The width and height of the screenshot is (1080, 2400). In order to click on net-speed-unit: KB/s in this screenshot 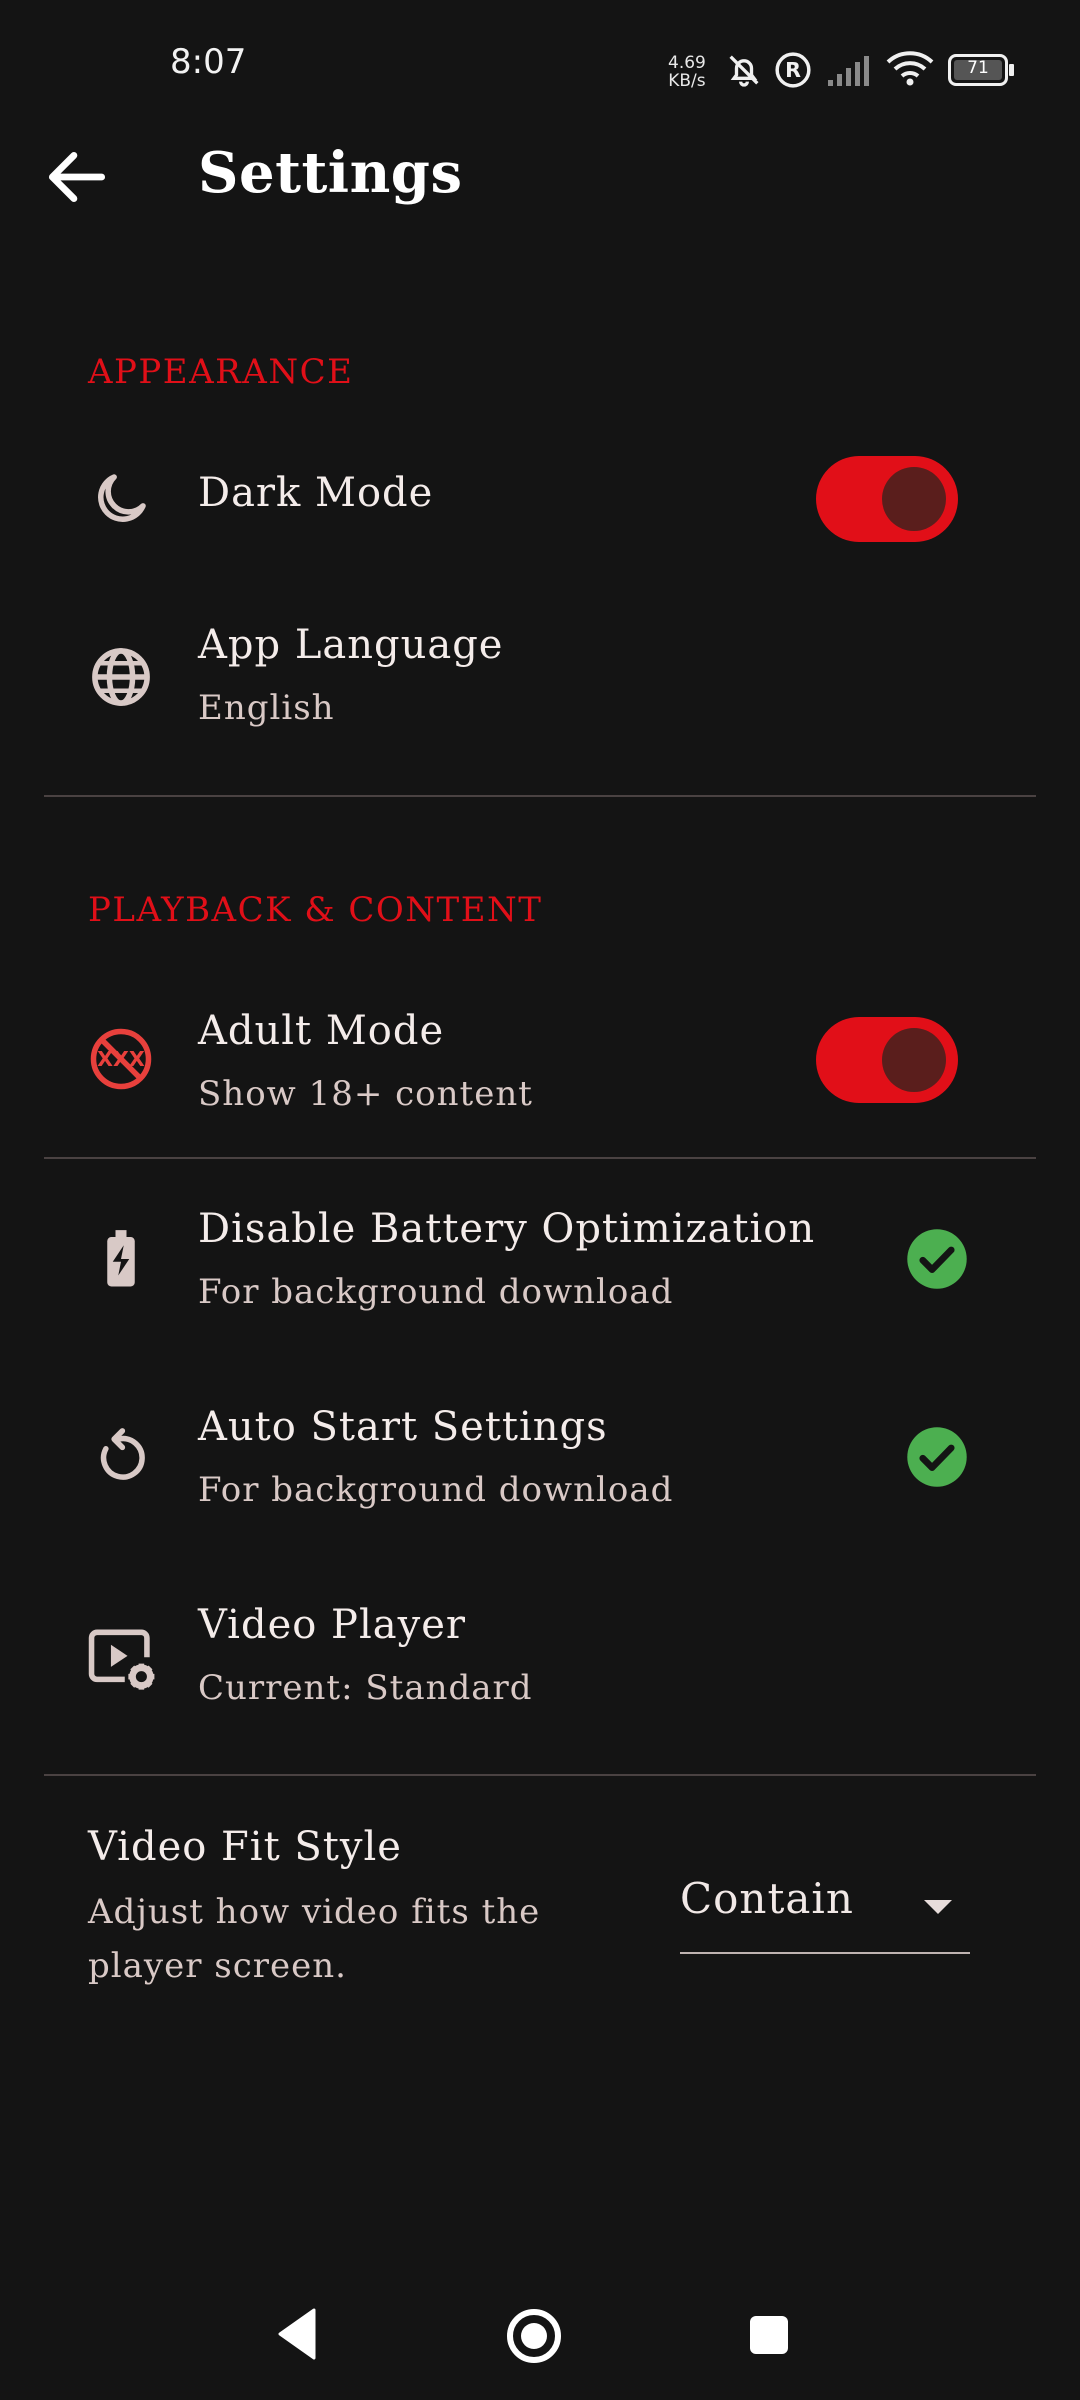, I will do `click(687, 81)`.